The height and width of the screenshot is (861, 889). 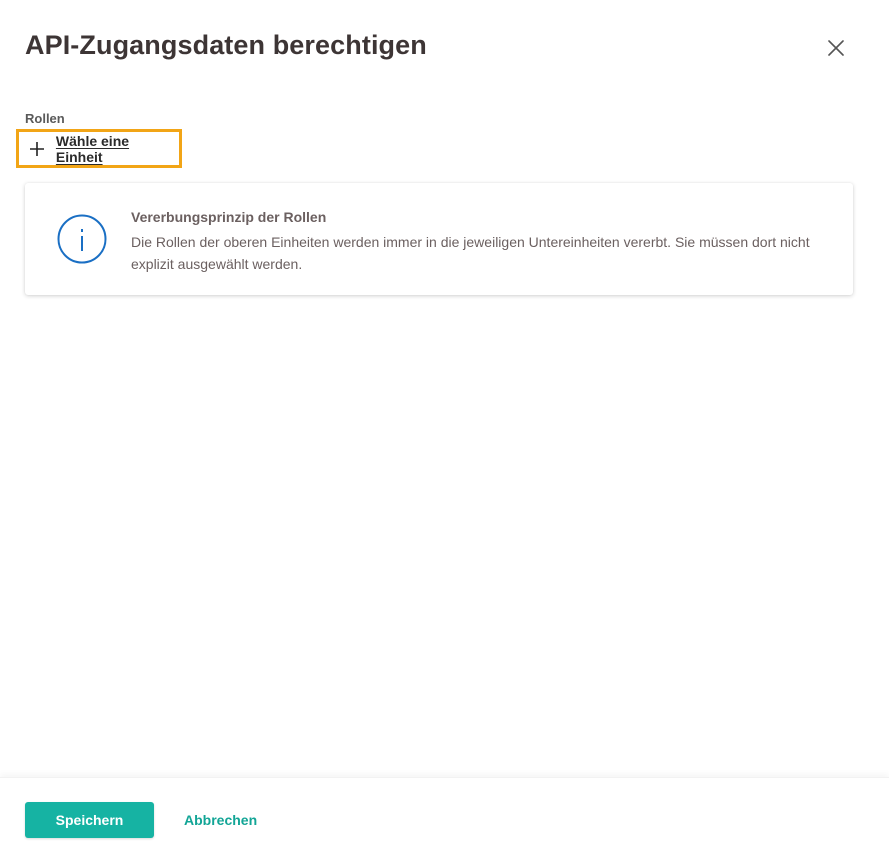 I want to click on roles-label: Rollen, so click(x=45, y=118).